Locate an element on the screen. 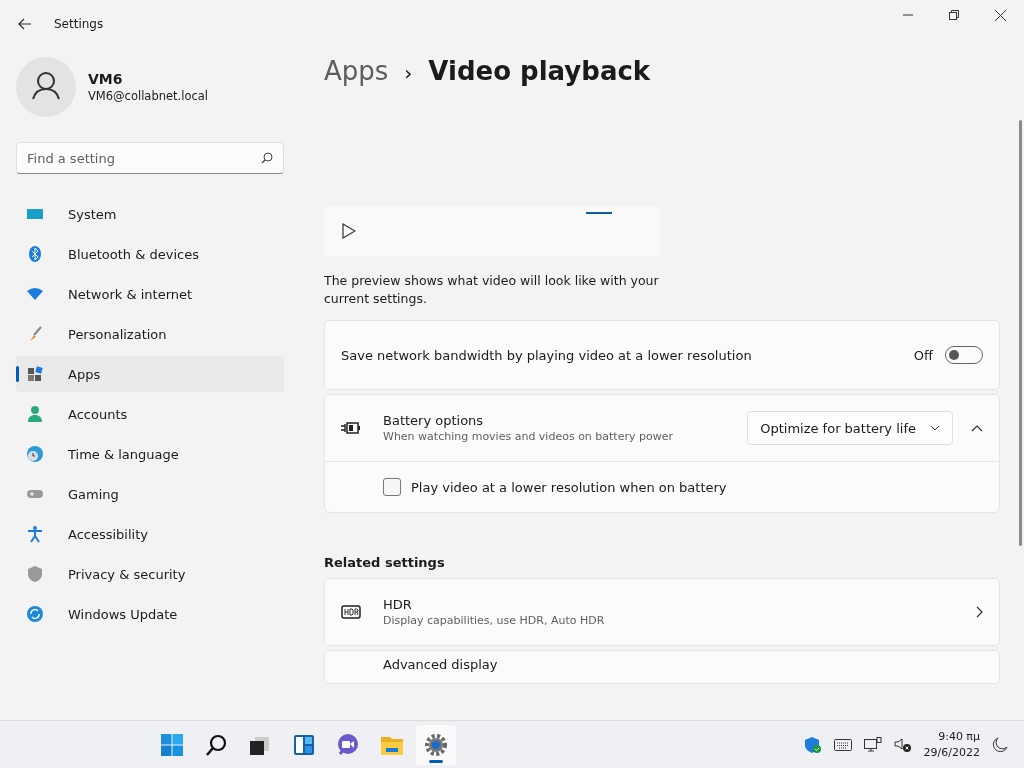 The width and height of the screenshot is (1024, 768). bluetooth-icon is located at coordinates (35, 254).